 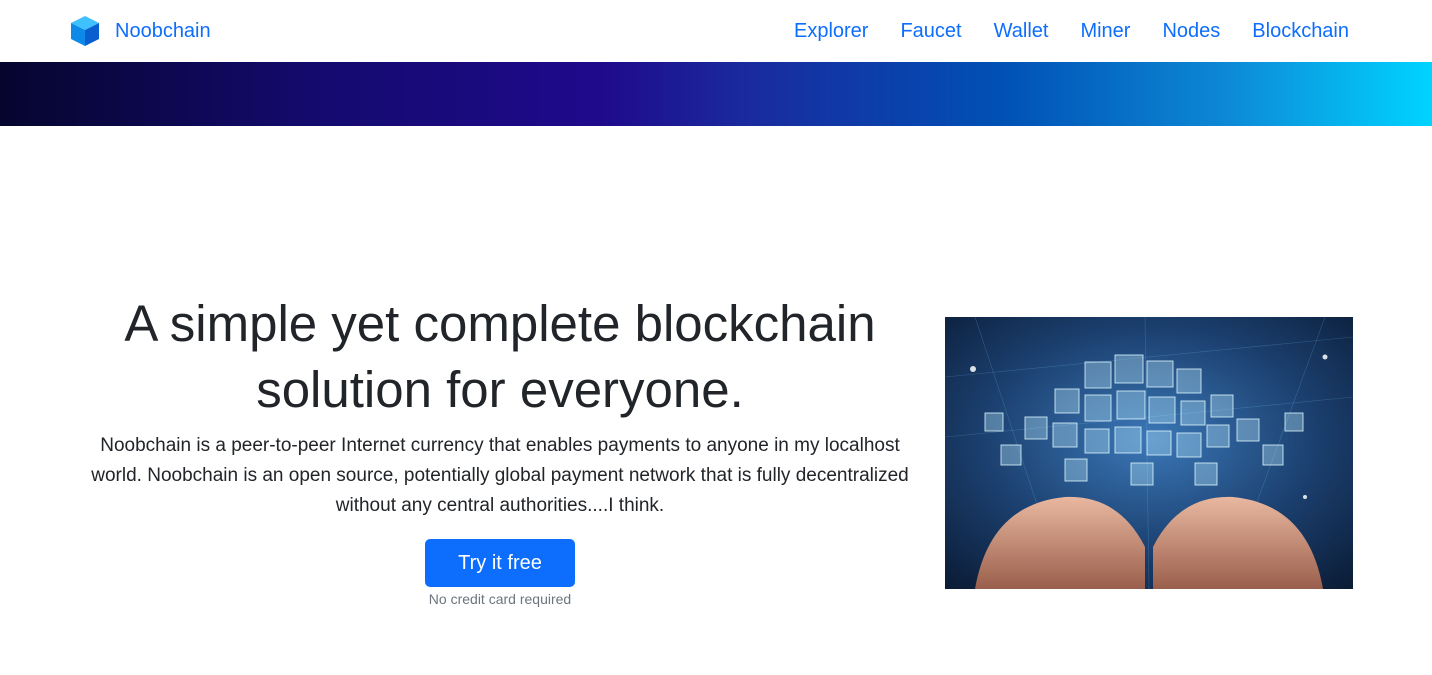 I want to click on cube-icon, so click(x=85, y=31).